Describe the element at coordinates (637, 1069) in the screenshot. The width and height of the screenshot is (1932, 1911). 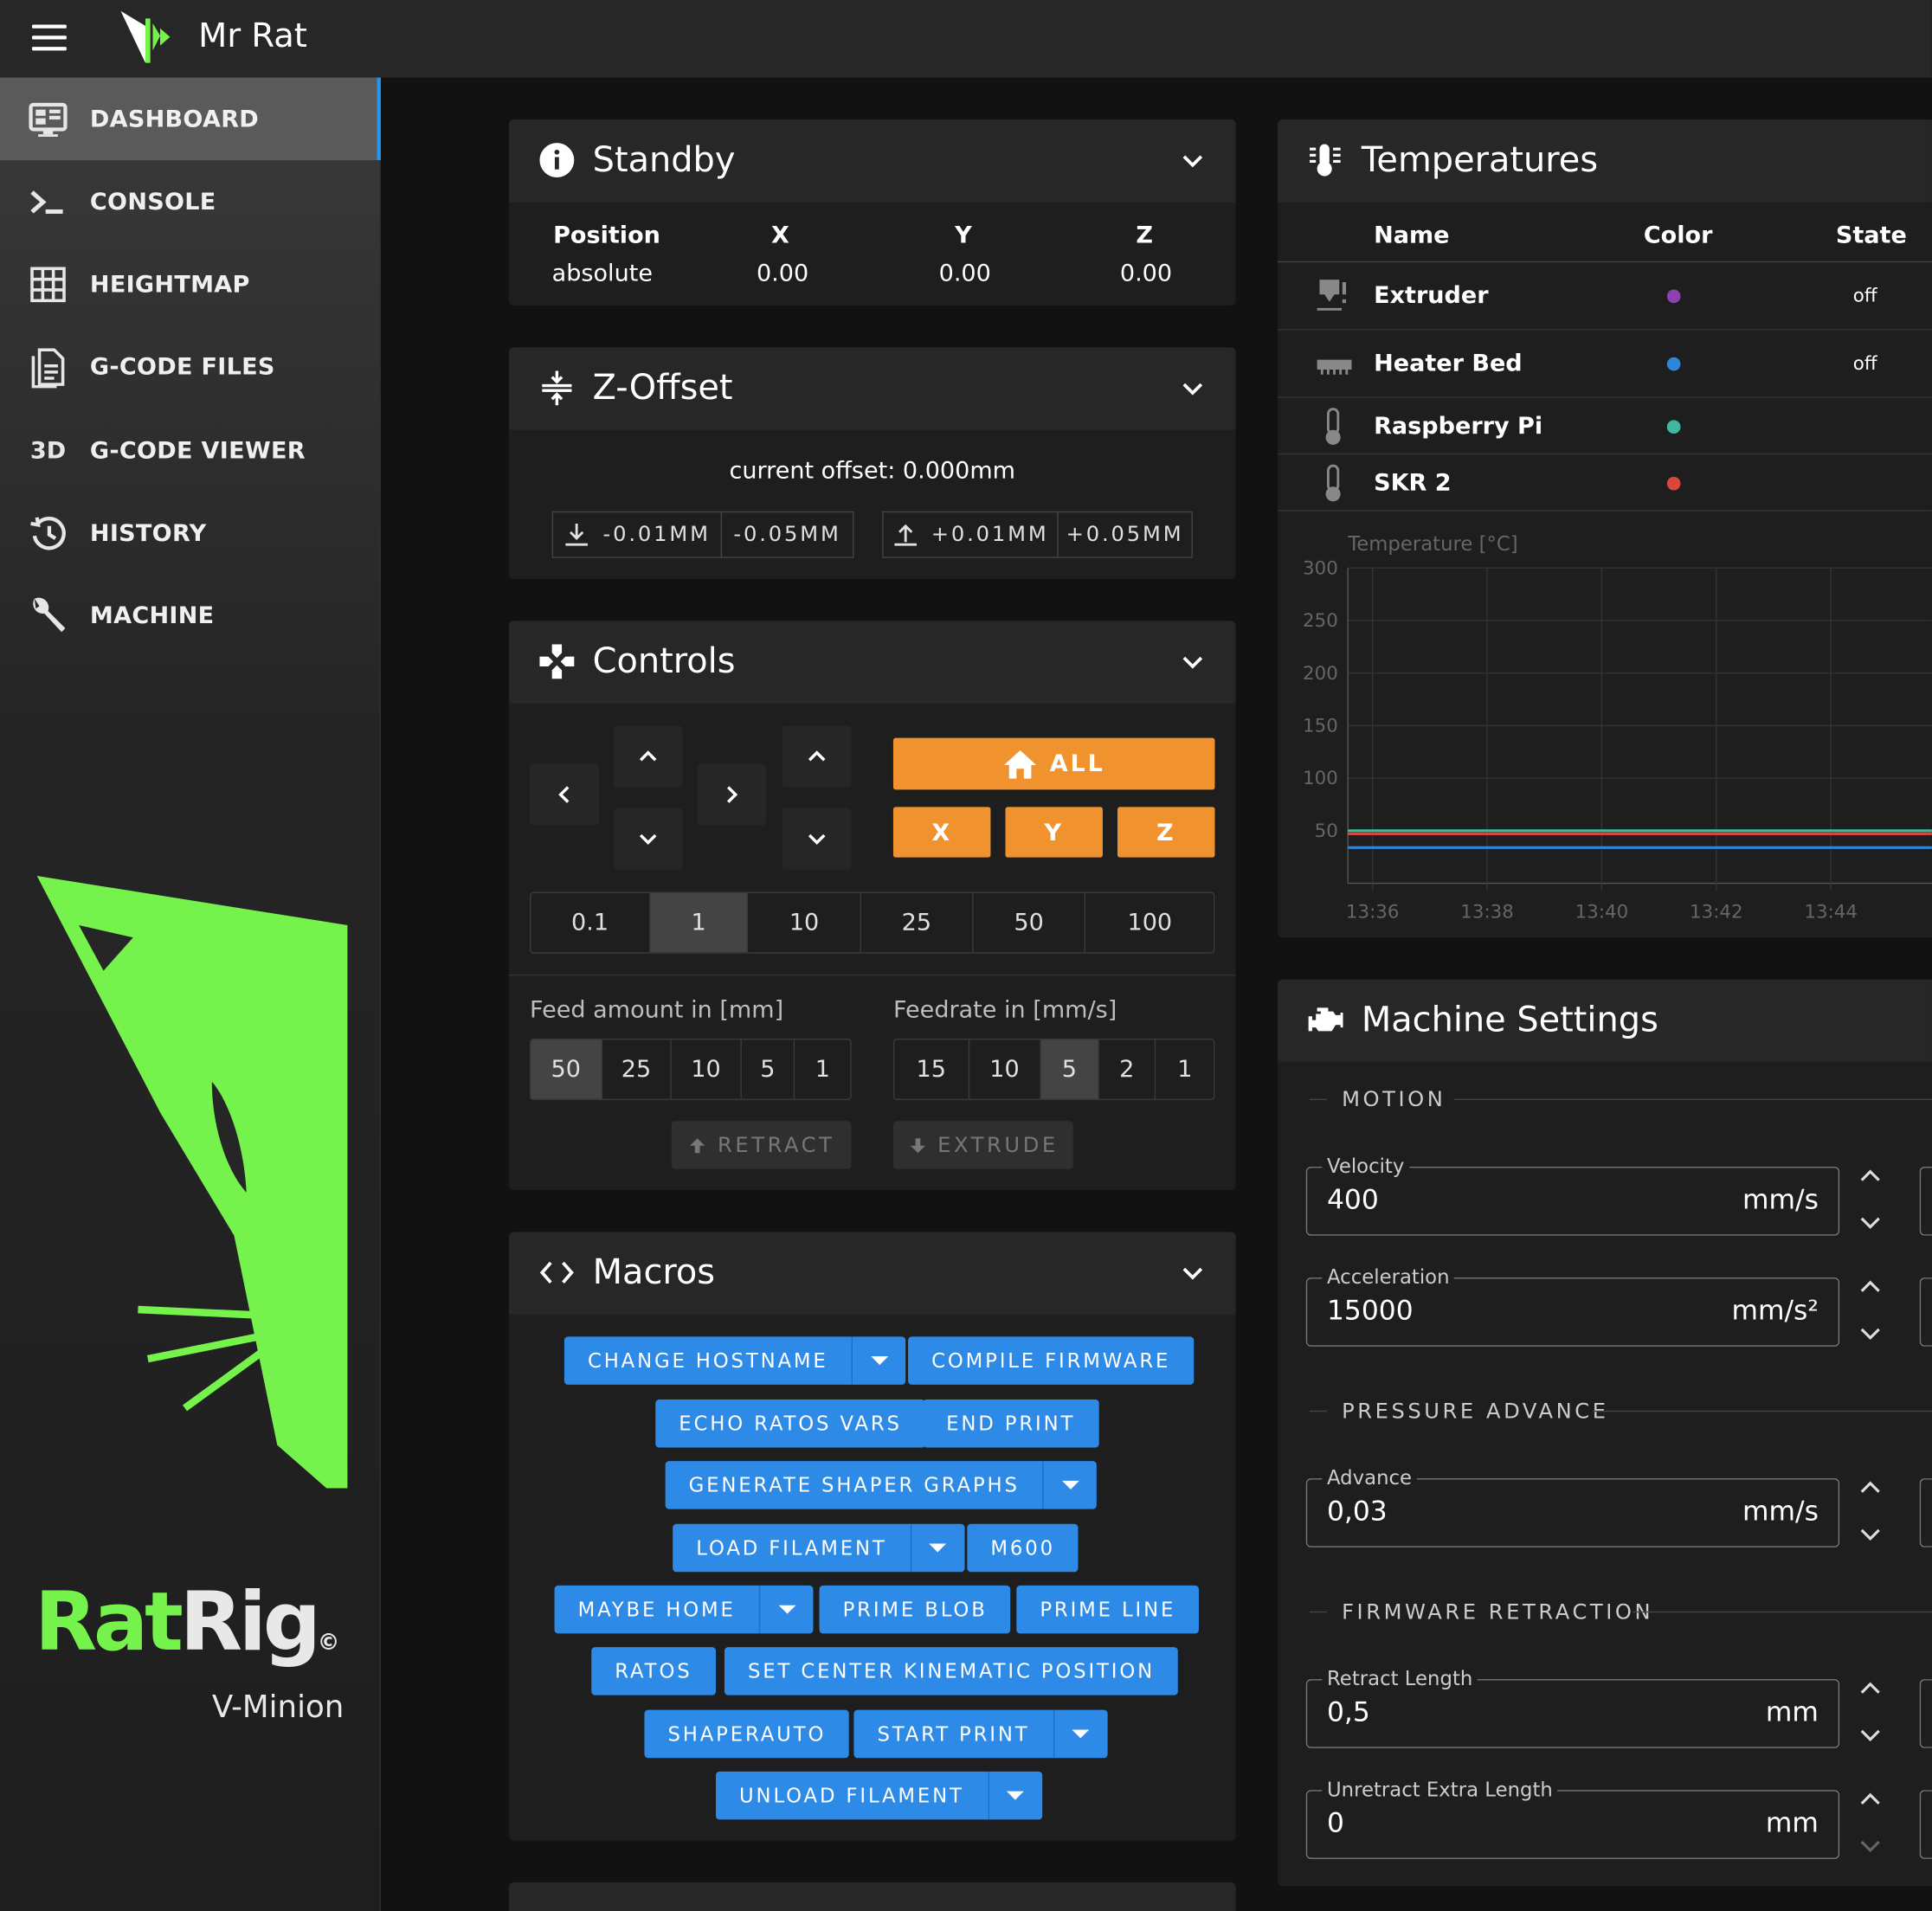
I see `feed-amount-option: 25` at that location.